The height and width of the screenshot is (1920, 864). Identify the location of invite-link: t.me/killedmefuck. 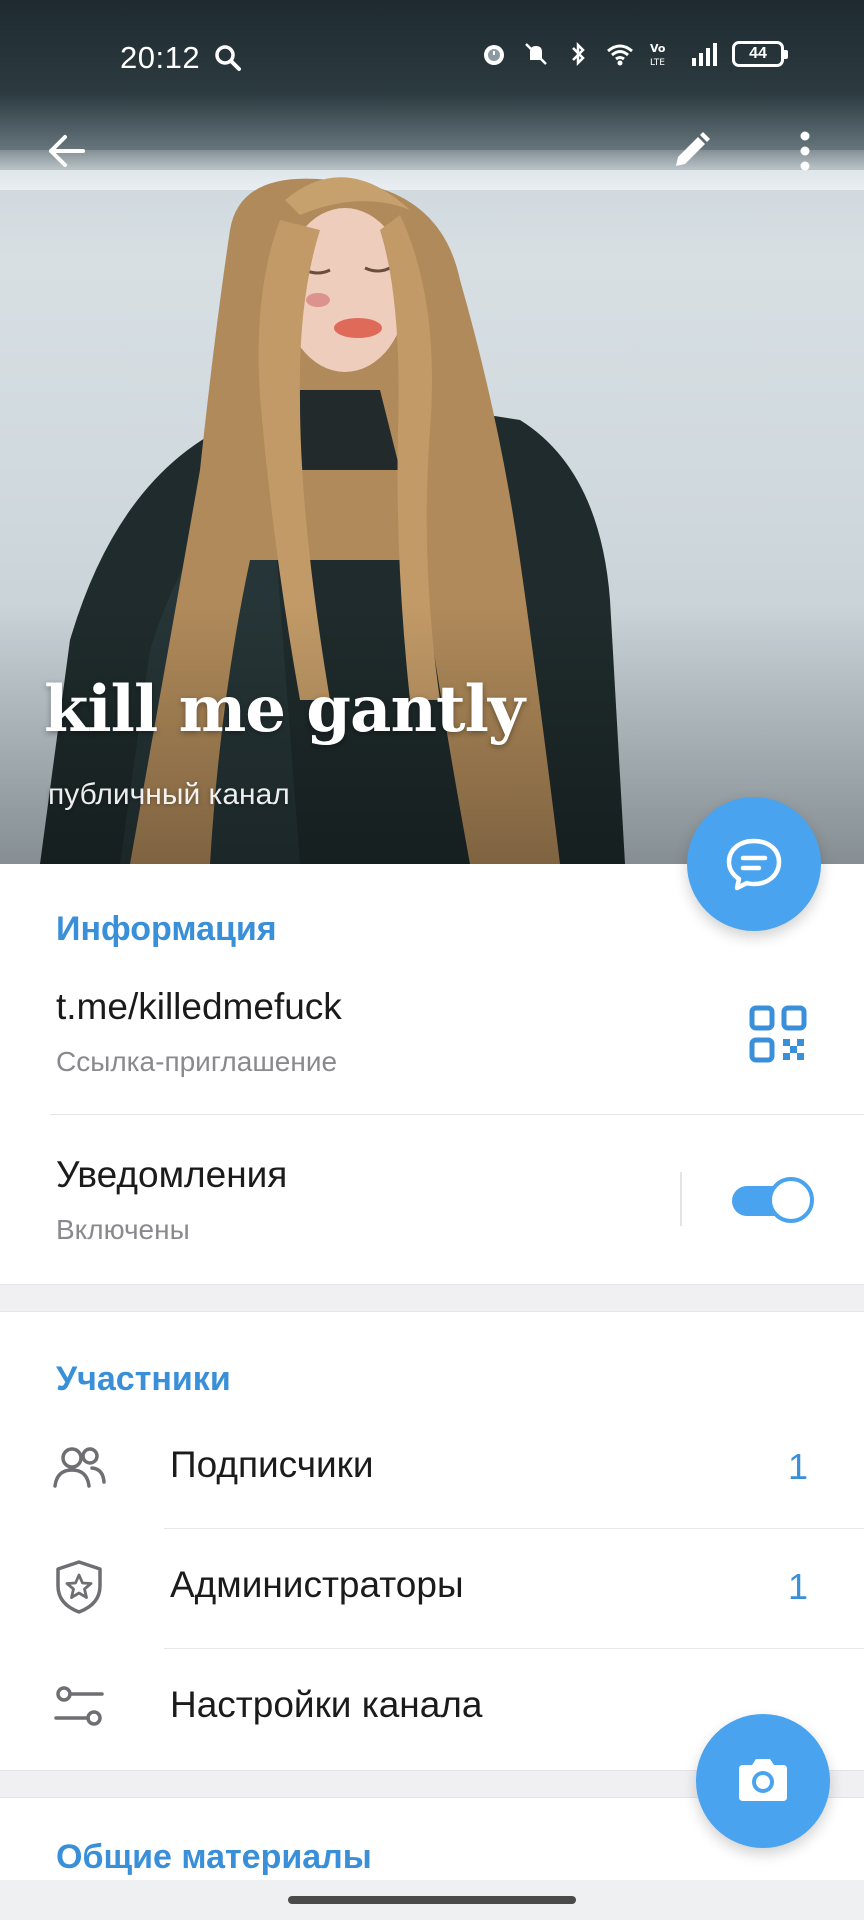
(199, 1007).